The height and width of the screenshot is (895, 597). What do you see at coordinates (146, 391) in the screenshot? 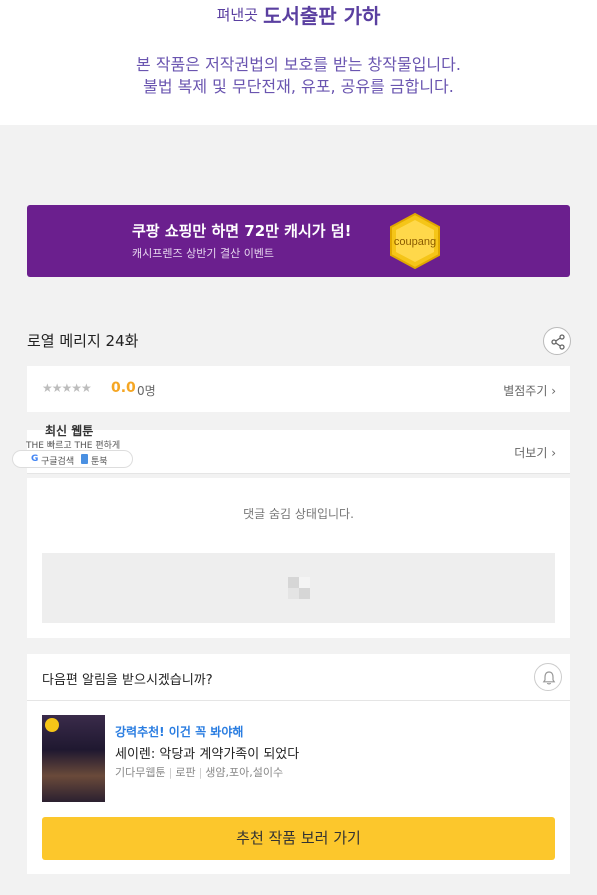
I see `rating-count: 0명` at bounding box center [146, 391].